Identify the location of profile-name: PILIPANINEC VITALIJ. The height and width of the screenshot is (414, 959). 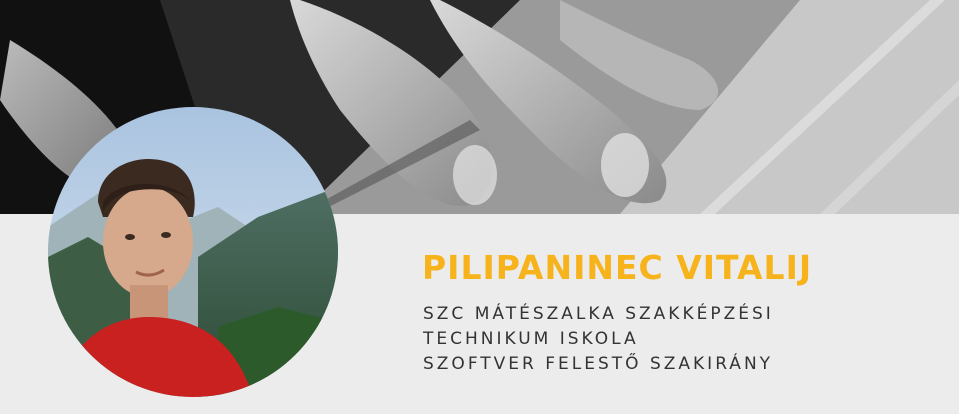
(617, 267).